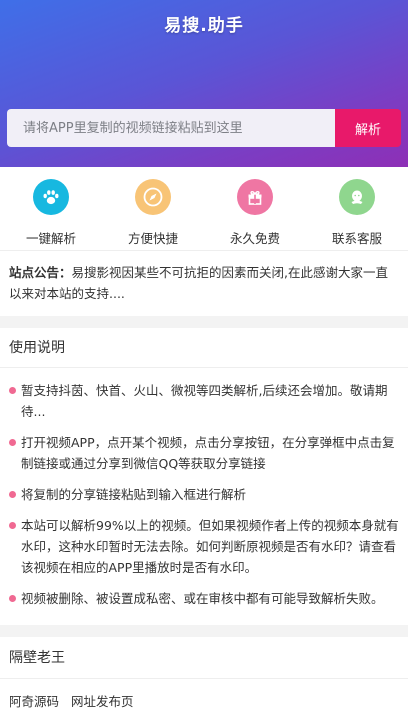  I want to click on paw-icon, so click(51, 197).